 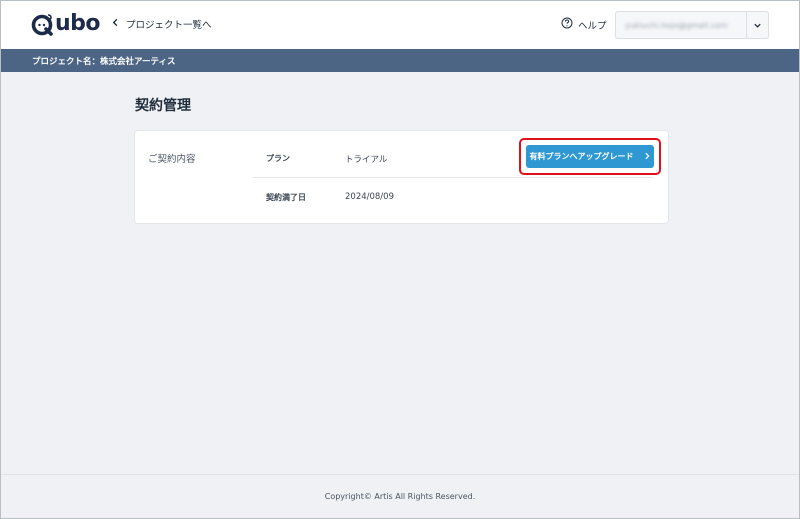 What do you see at coordinates (286, 197) in the screenshot?
I see `expiry-label: 契約満了日` at bounding box center [286, 197].